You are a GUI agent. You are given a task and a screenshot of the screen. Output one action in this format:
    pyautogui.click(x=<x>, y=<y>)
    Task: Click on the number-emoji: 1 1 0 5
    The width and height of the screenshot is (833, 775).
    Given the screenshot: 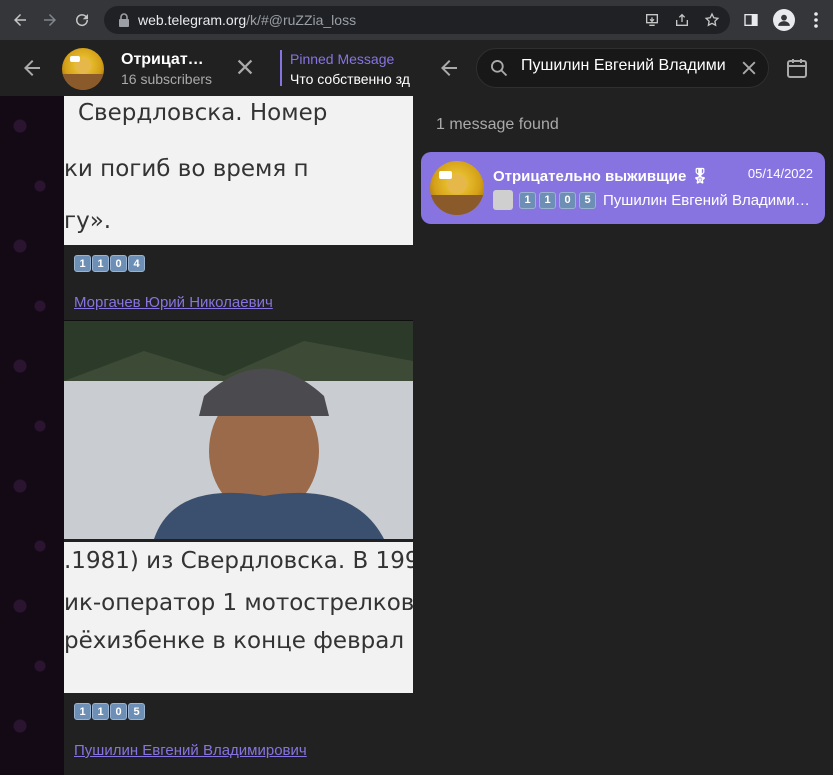 What is the action you would take?
    pyautogui.click(x=109, y=711)
    